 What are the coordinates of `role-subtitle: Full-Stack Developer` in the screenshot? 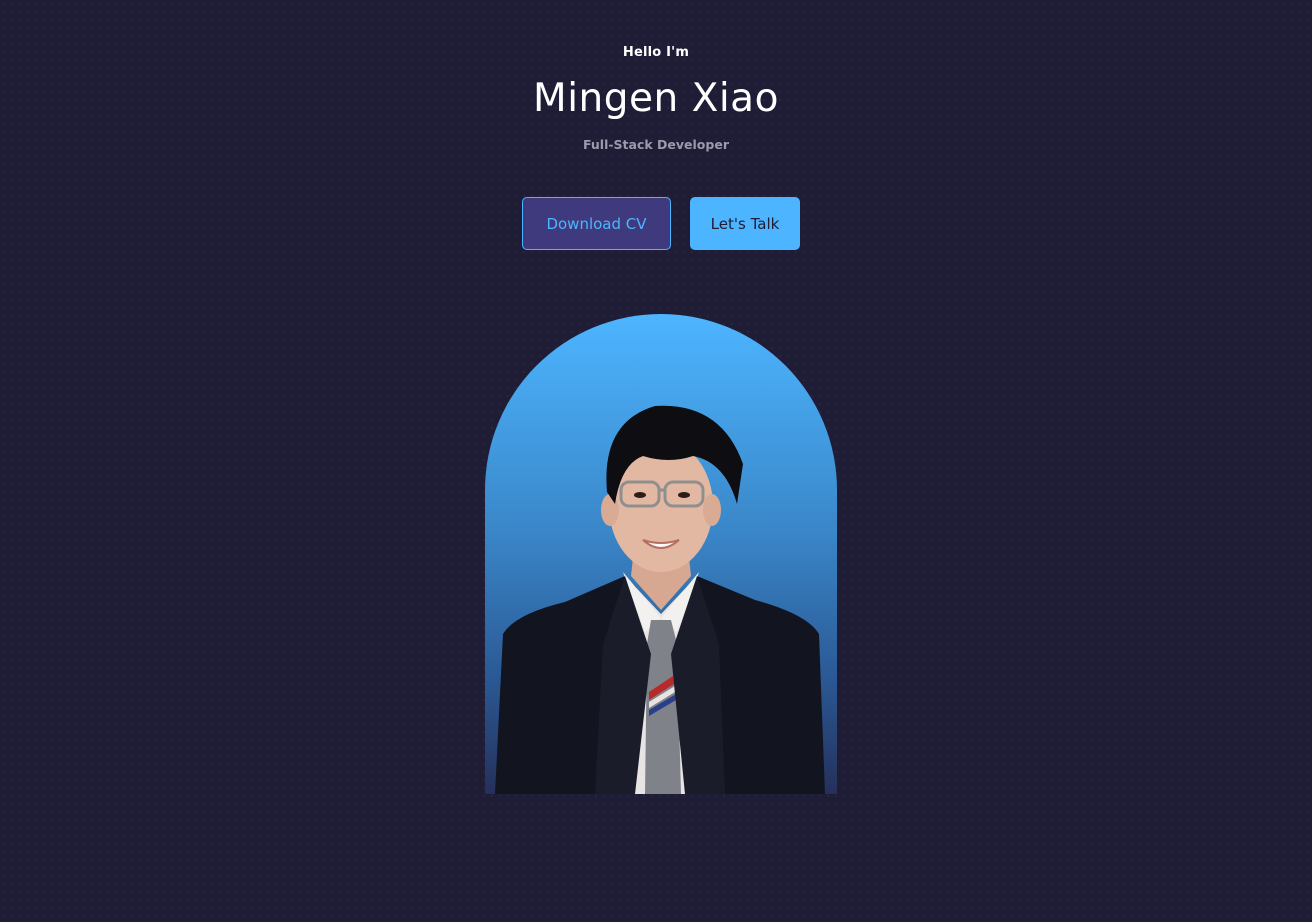 It's located at (655, 144).